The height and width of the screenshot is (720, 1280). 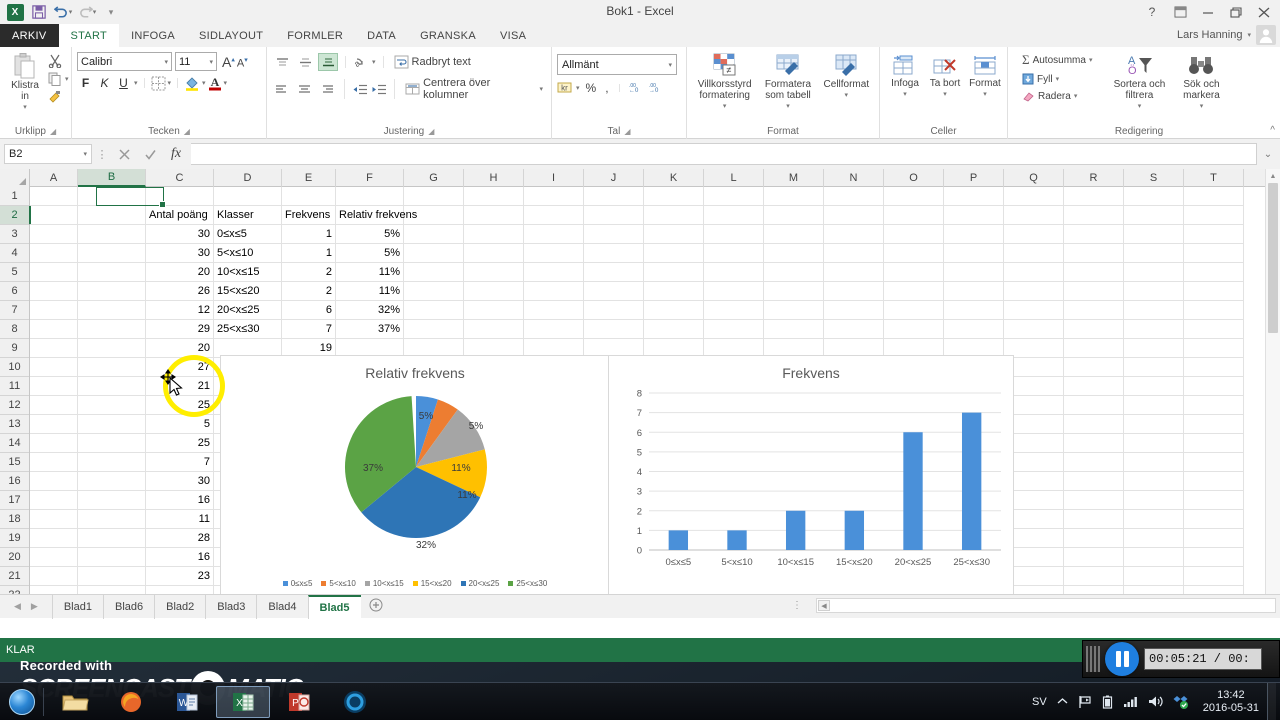 I want to click on shrink-font-button: A▾, so click(x=242, y=63).